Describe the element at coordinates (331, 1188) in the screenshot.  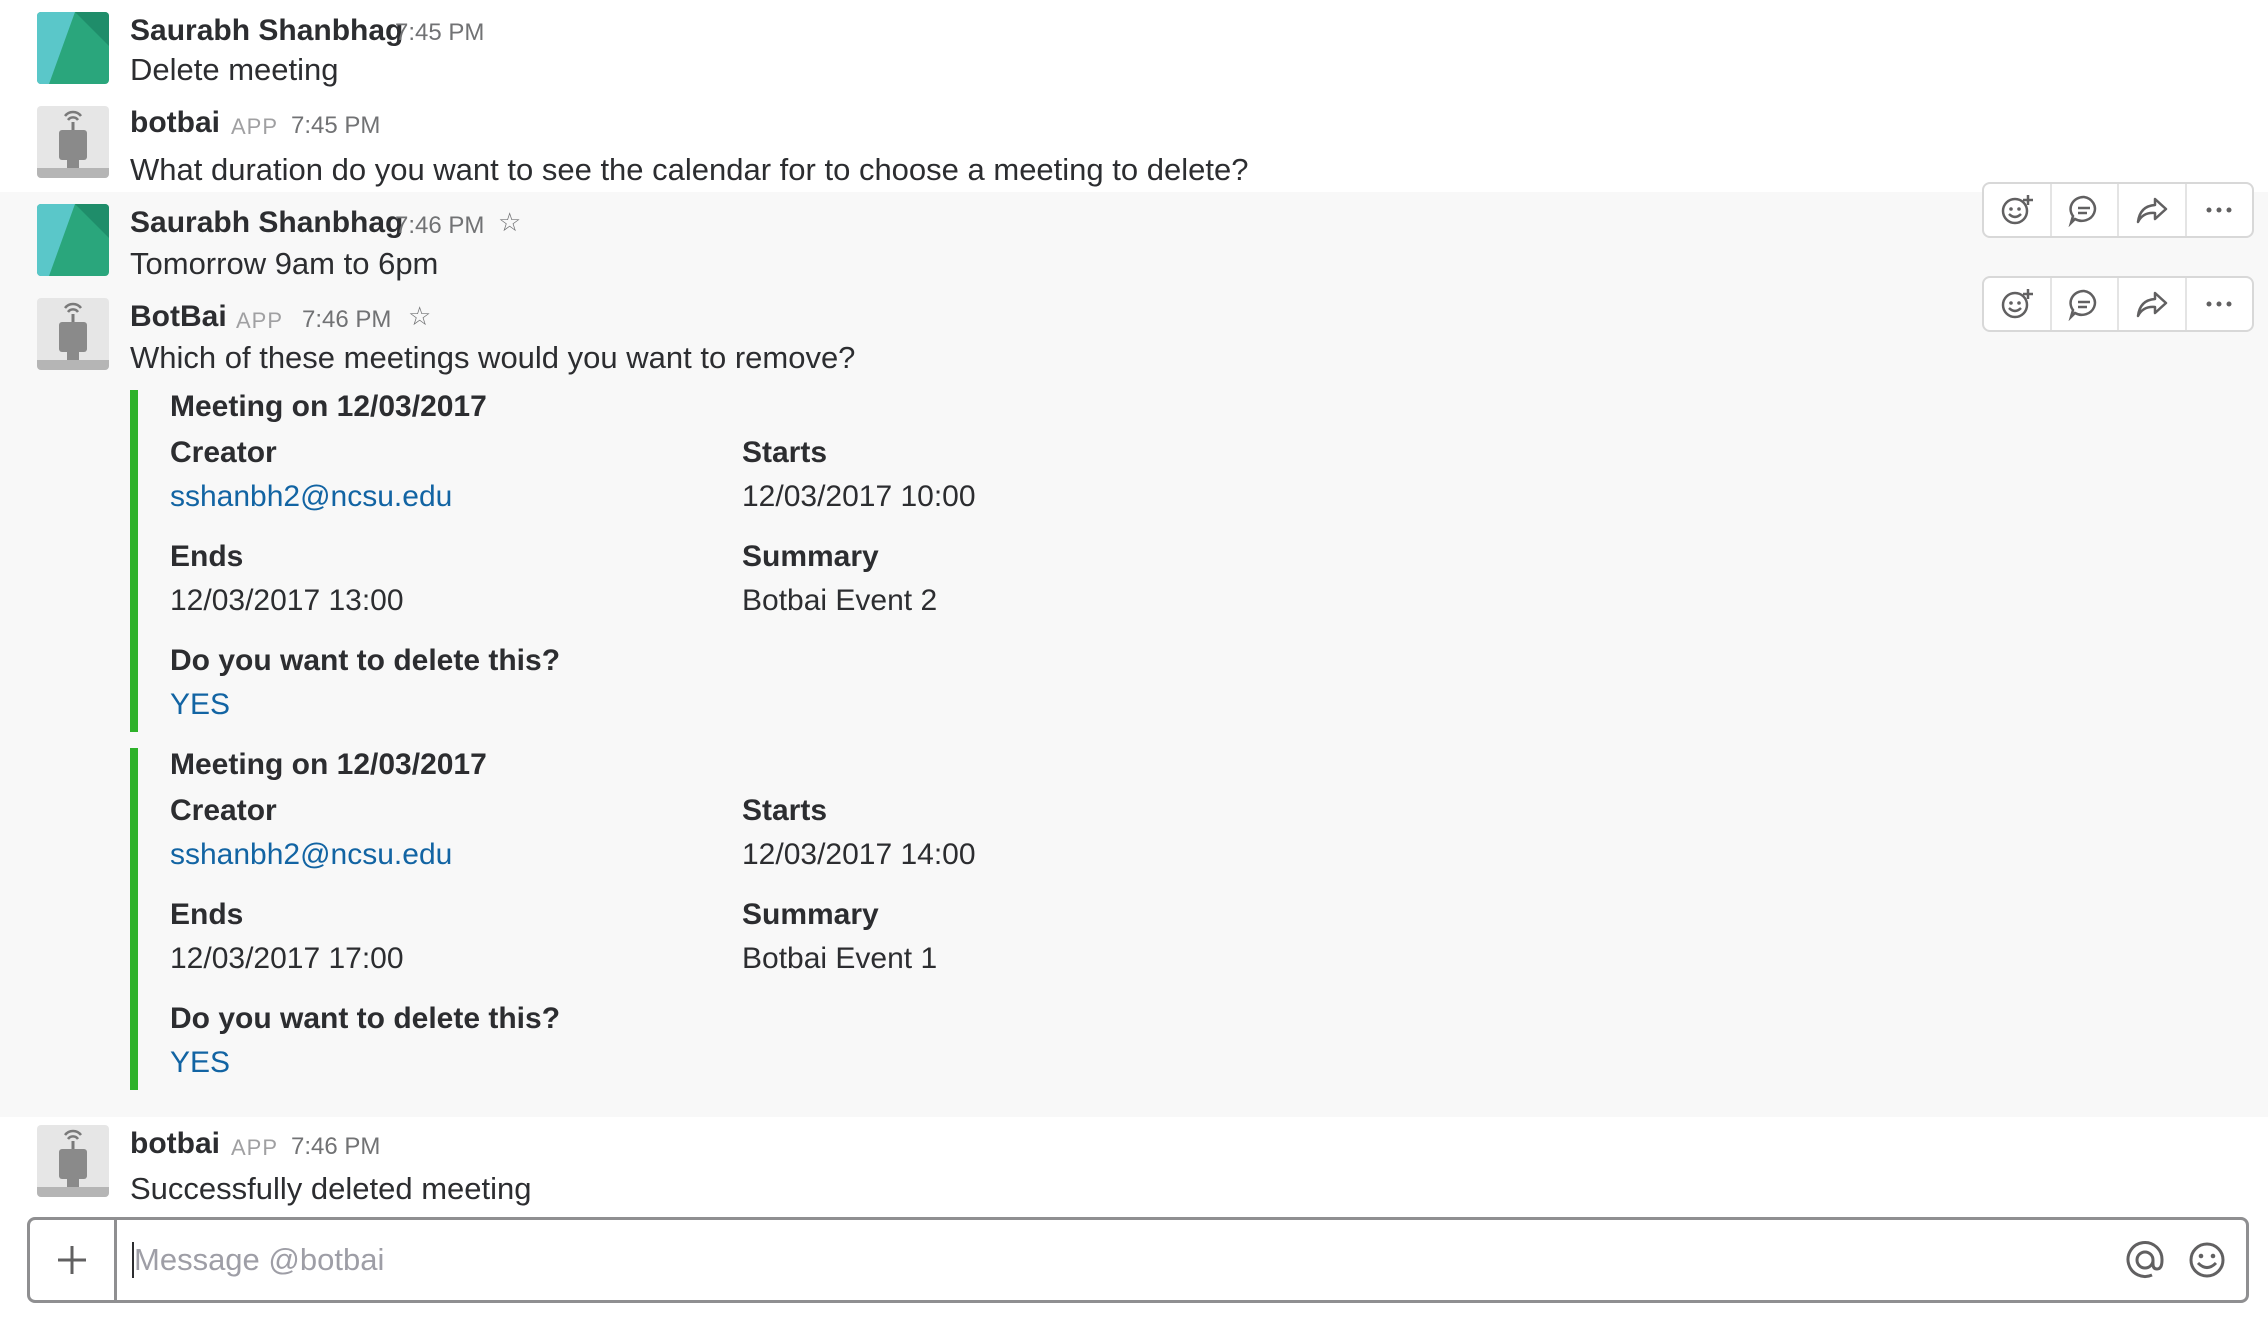
I see `message-text: Successfully deleted meeting` at that location.